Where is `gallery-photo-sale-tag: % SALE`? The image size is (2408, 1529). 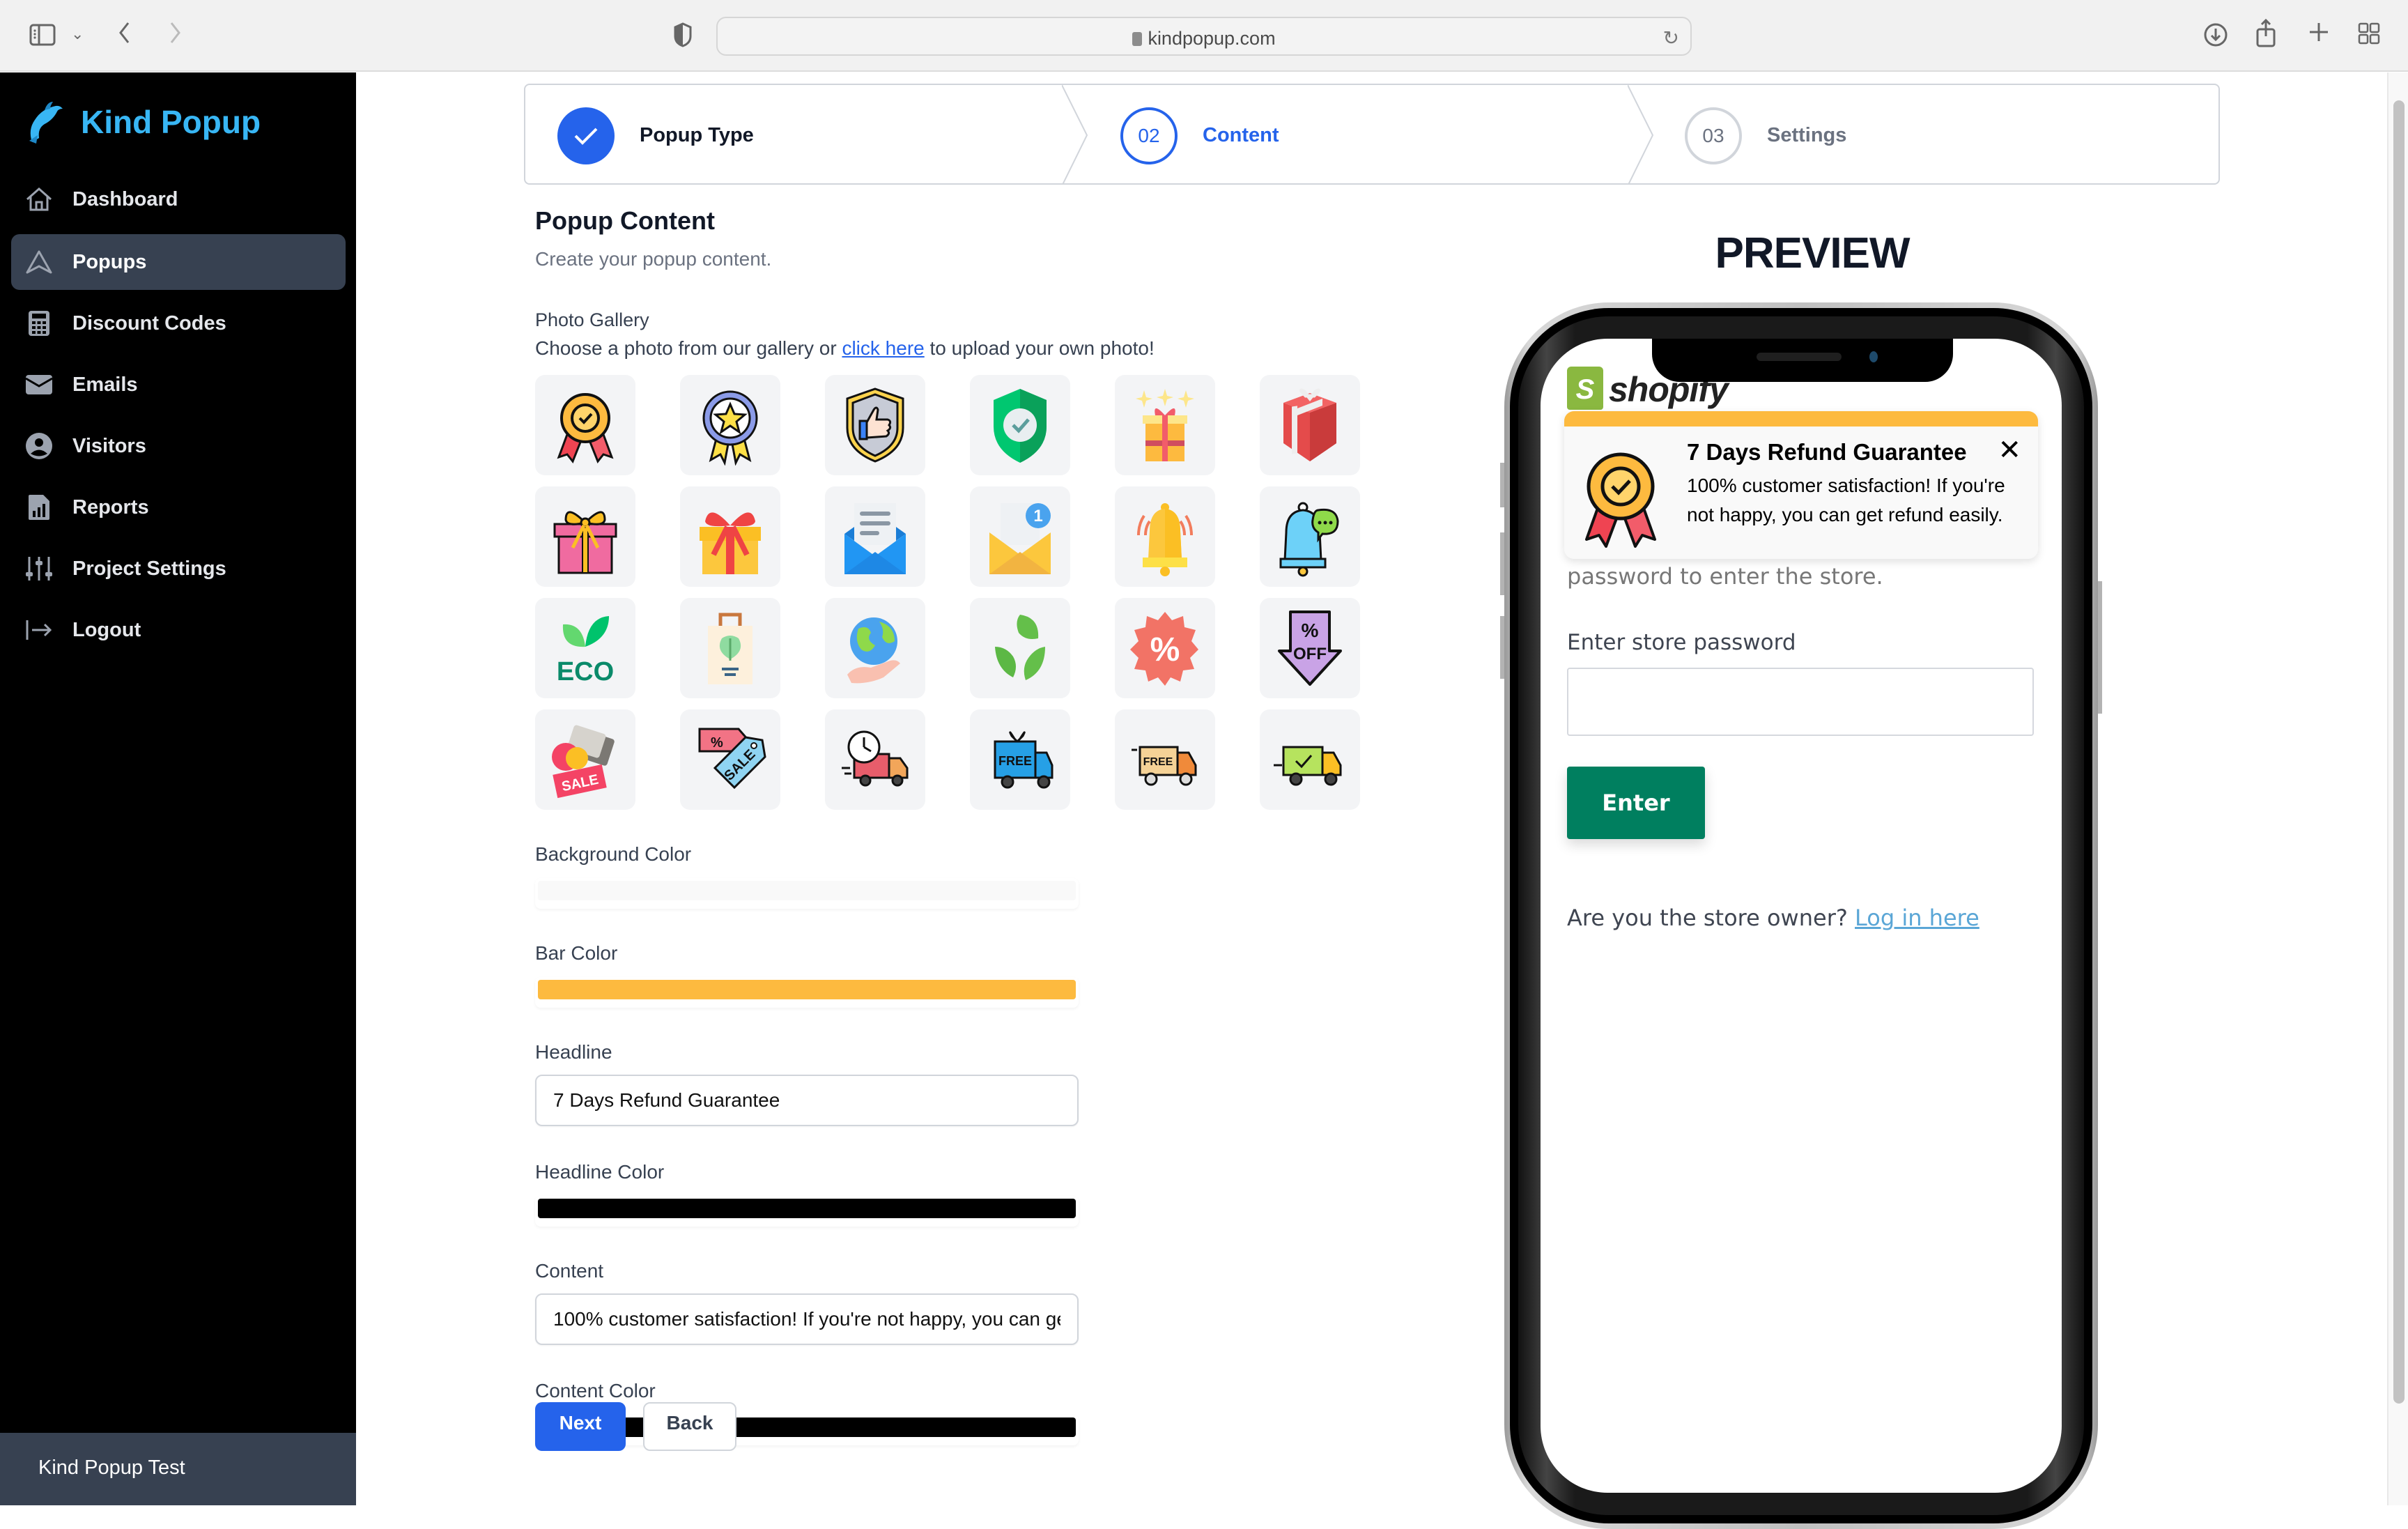 gallery-photo-sale-tag: % SALE is located at coordinates (730, 759).